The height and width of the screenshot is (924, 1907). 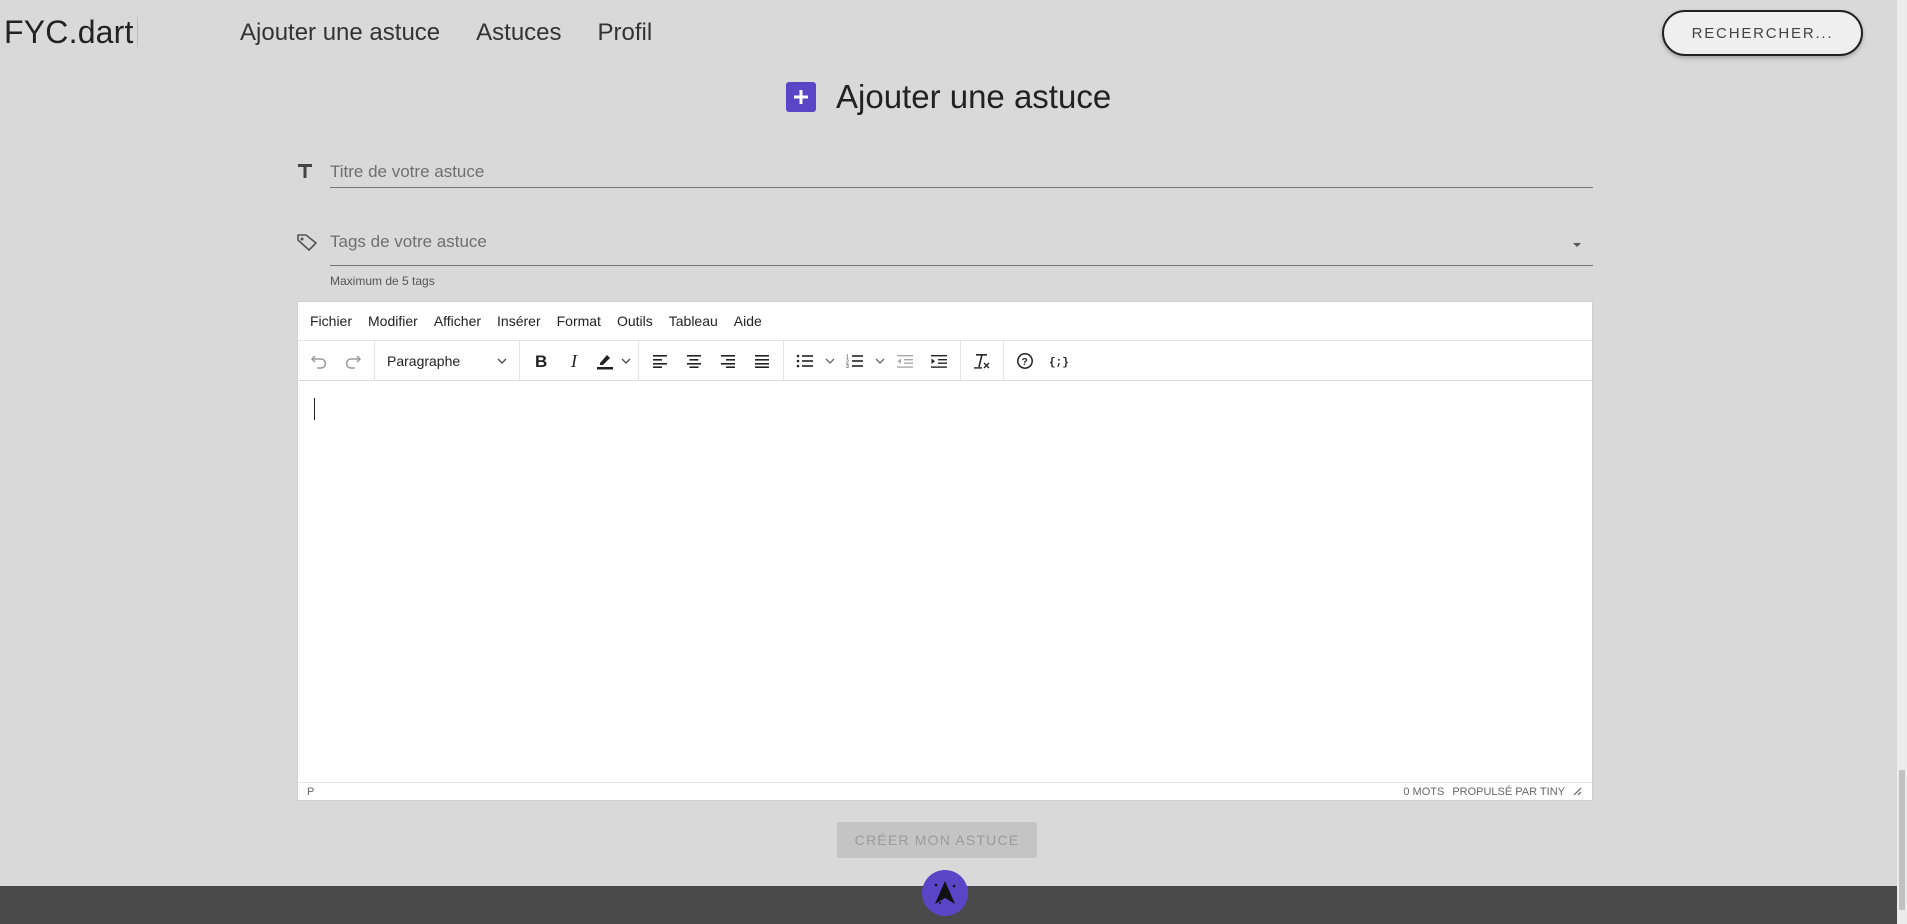 I want to click on undo-icon, so click(x=319, y=361).